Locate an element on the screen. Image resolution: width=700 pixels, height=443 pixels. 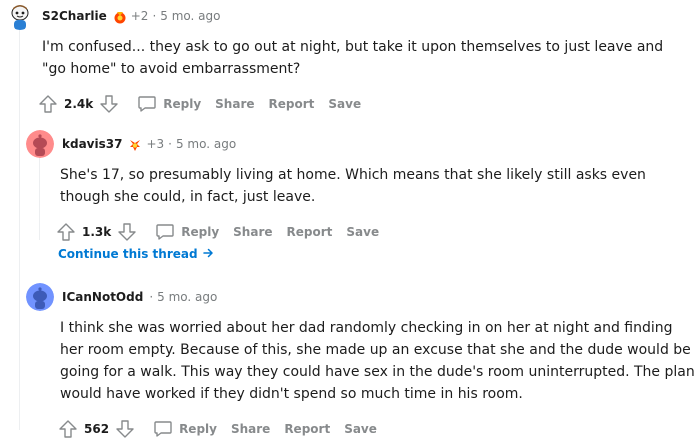
comment-meta: kdavis37 +3 · 5 mo. ago is located at coordinates (361, 144).